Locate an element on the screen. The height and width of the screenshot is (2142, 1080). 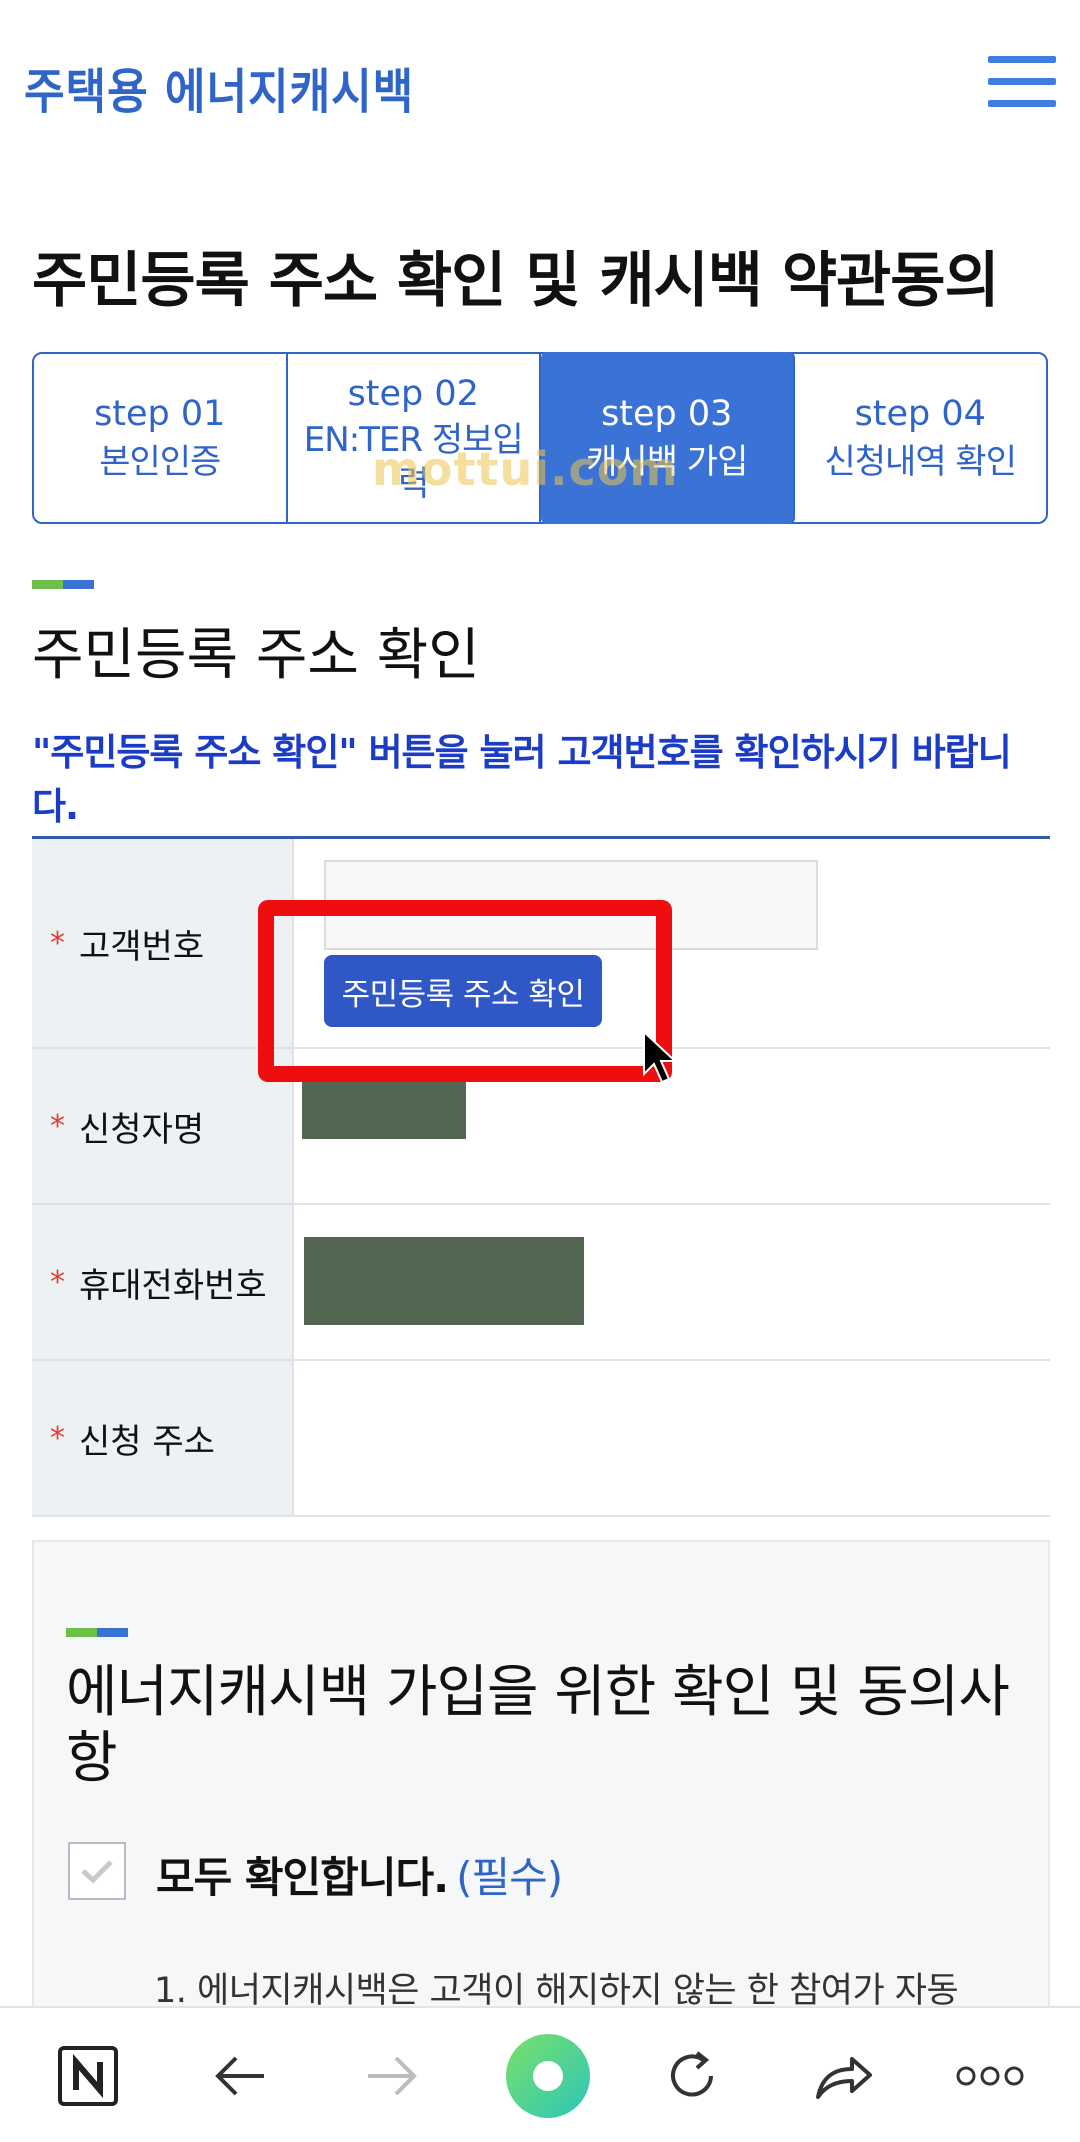
browser-bottom-bar is located at coordinates (540, 2074).